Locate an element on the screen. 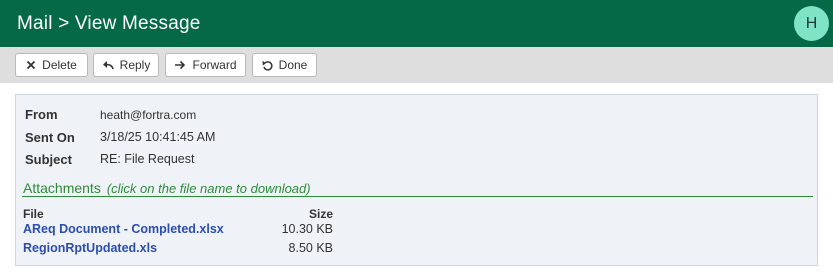  forward-button-label: Forward is located at coordinates (214, 65).